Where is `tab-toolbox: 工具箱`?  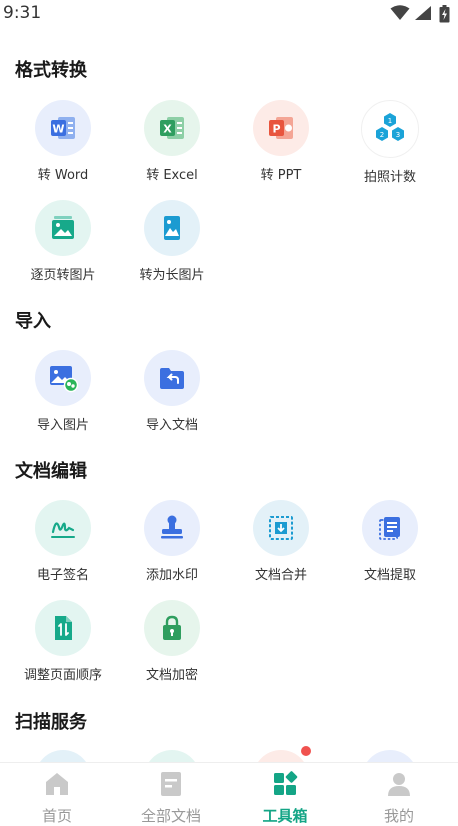 tab-toolbox: 工具箱 is located at coordinates (285, 794).